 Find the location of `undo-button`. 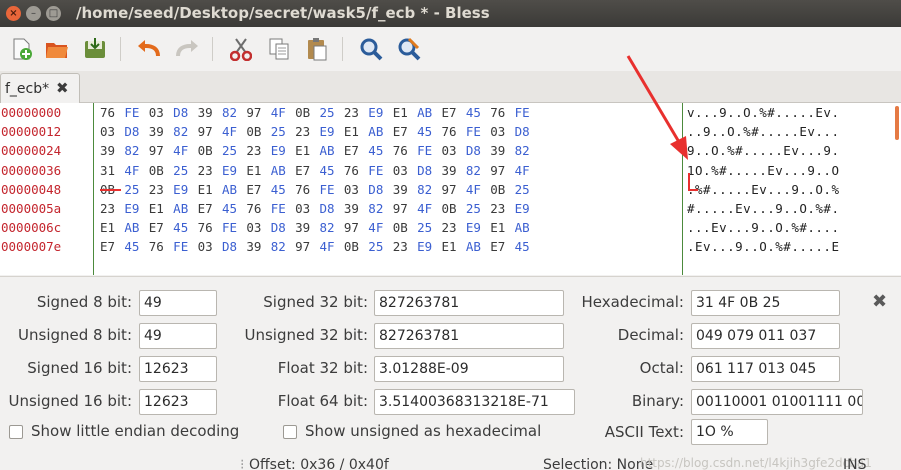

undo-button is located at coordinates (149, 49).